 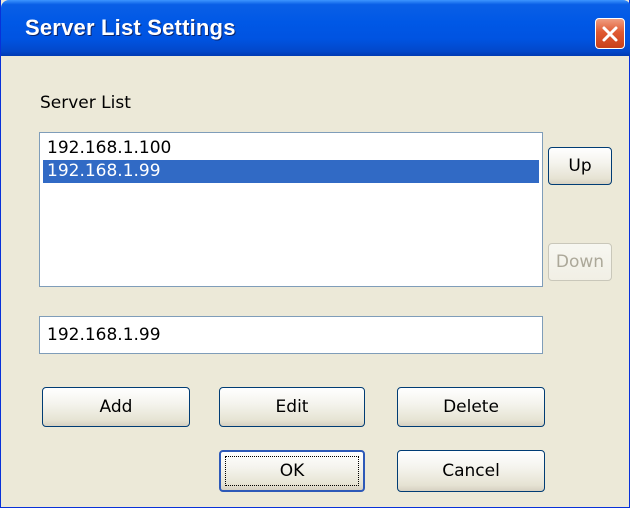 What do you see at coordinates (116, 407) in the screenshot?
I see `add-button: Add` at bounding box center [116, 407].